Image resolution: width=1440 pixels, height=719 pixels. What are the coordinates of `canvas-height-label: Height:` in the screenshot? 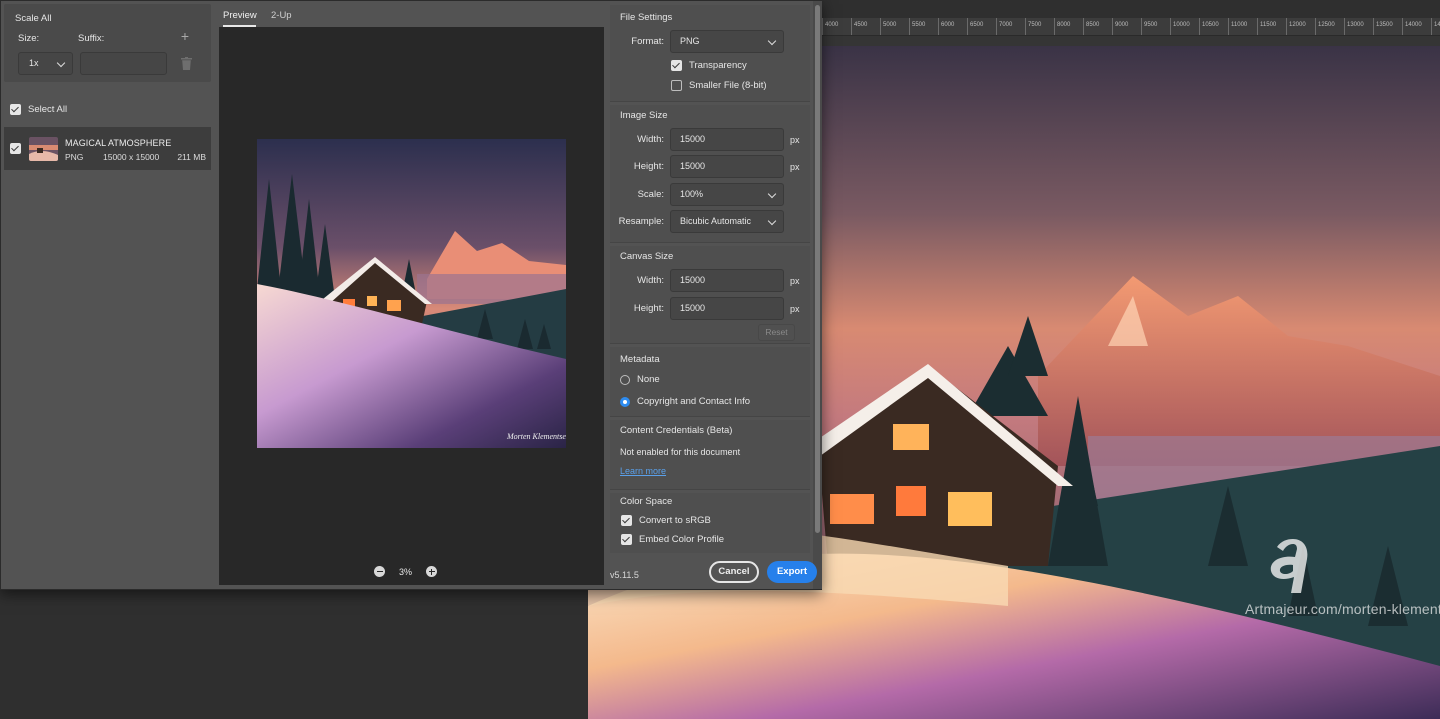 It's located at (648, 308).